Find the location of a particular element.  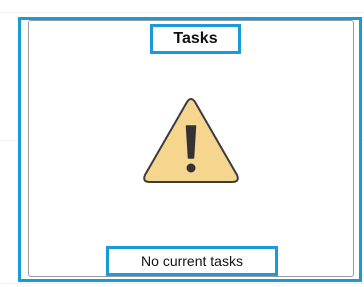

empty-state-message: No current tasks is located at coordinates (192, 261).